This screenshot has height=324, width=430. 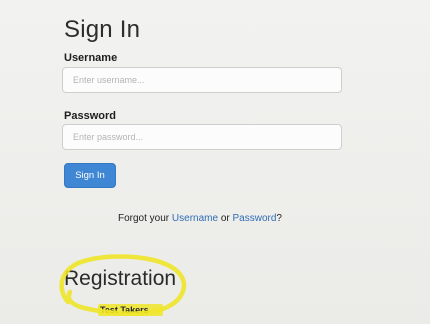 What do you see at coordinates (91, 58) in the screenshot?
I see `username-label: Username` at bounding box center [91, 58].